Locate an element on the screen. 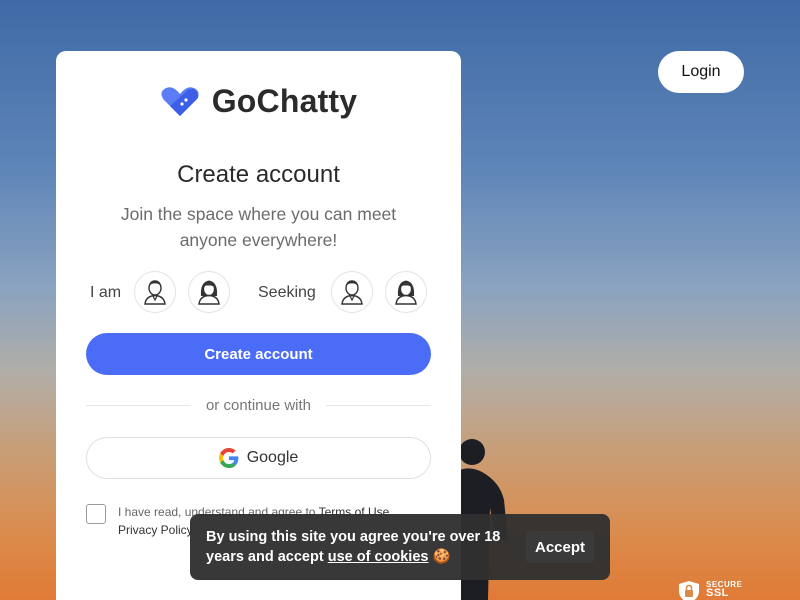 Image resolution: width=800 pixels, height=600 pixels. google-button-label: Google is located at coordinates (272, 457).